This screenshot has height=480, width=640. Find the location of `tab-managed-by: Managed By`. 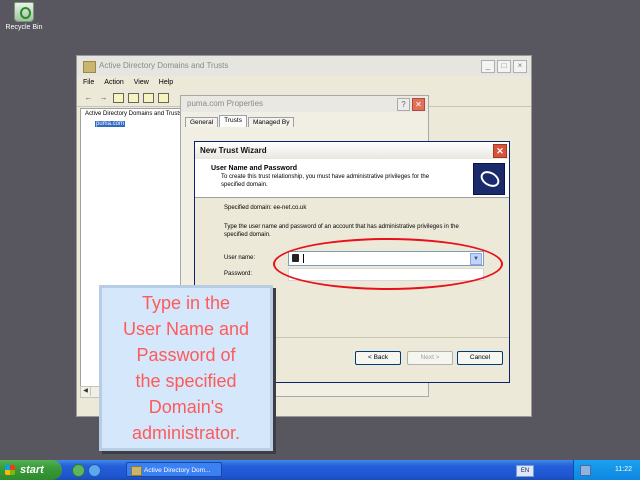

tab-managed-by: Managed By is located at coordinates (271, 122).